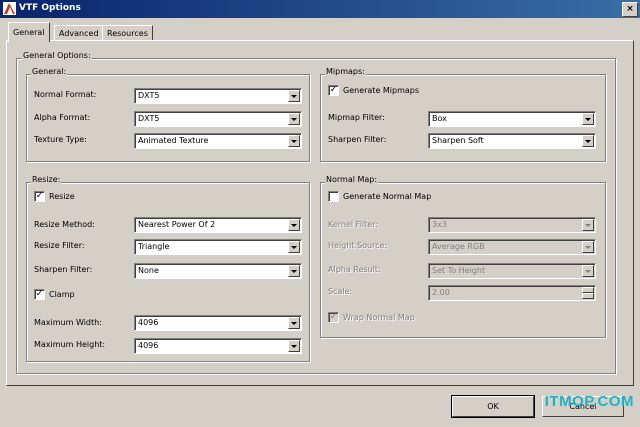 This screenshot has width=640, height=427. What do you see at coordinates (218, 271) in the screenshot?
I see `resize-sharpen-filter-select: None` at bounding box center [218, 271].